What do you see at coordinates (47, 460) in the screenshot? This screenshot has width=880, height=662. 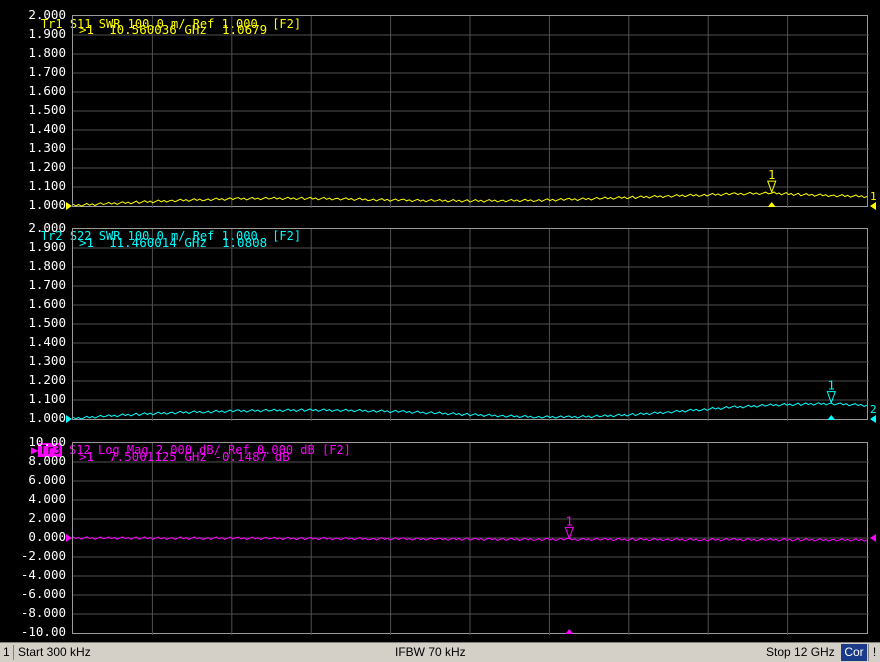 I see `y-tick-label: 8.000` at bounding box center [47, 460].